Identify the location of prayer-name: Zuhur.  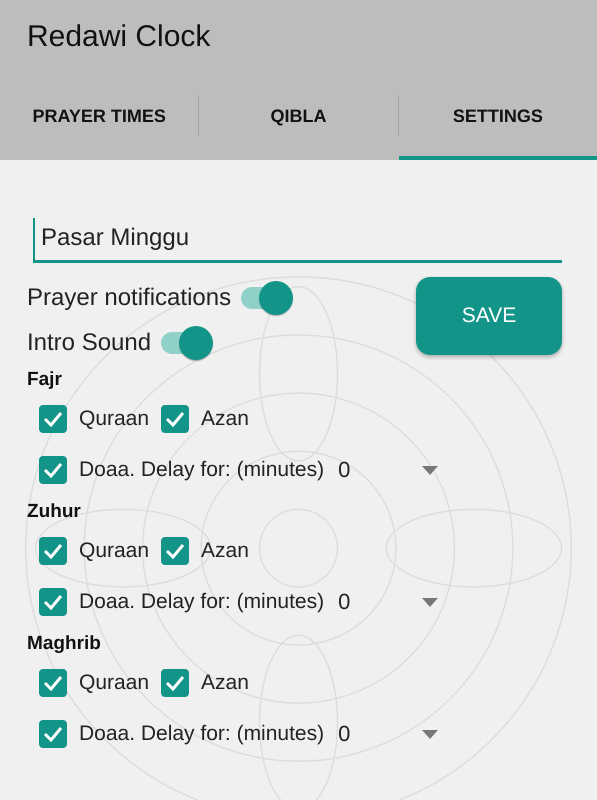
(54, 512).